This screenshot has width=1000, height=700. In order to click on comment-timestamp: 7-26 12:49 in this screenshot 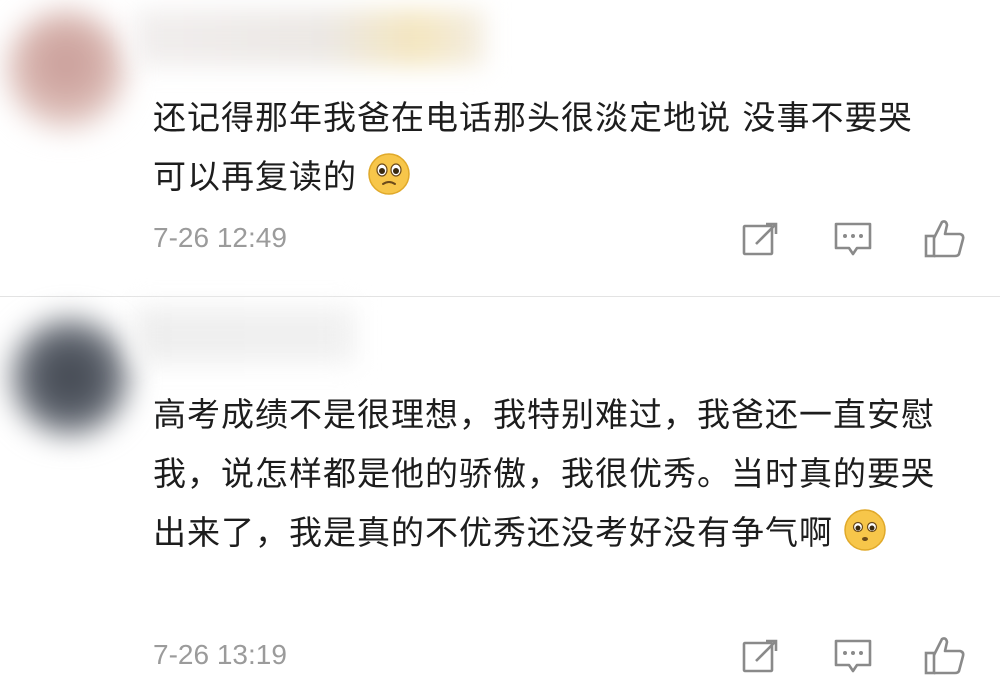, I will do `click(220, 237)`.